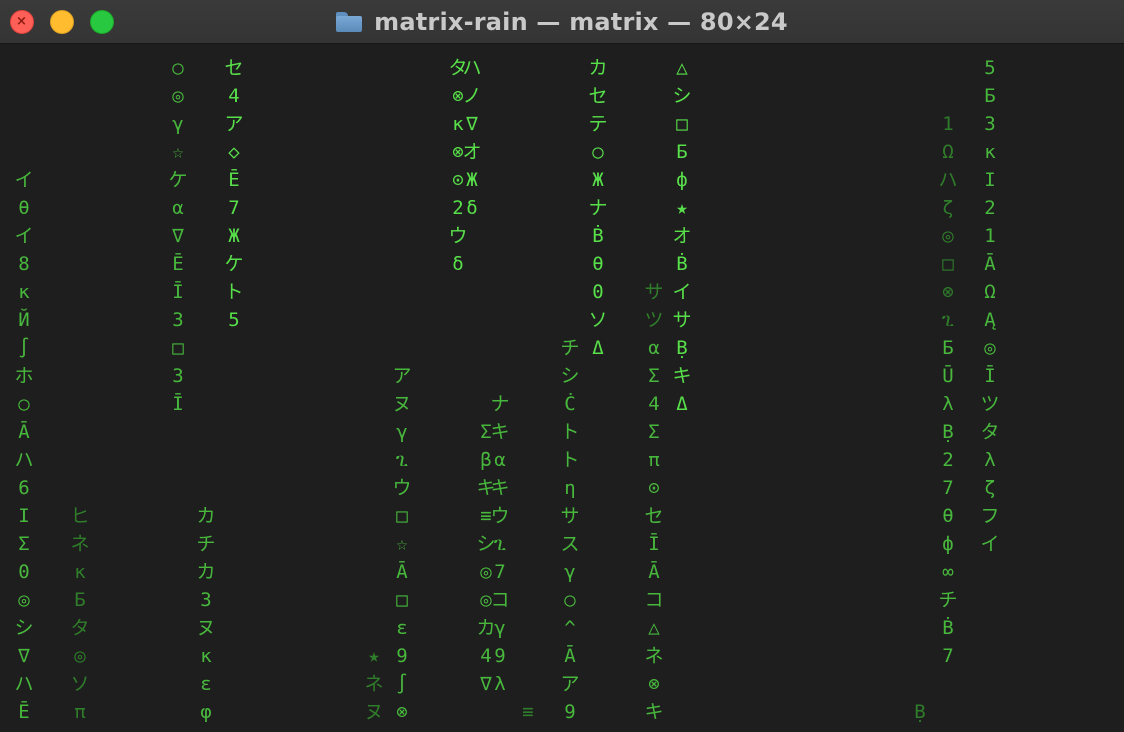 Image resolution: width=1124 pixels, height=732 pixels. What do you see at coordinates (682, 404) in the screenshot?
I see `matrix-glyph: Δ` at bounding box center [682, 404].